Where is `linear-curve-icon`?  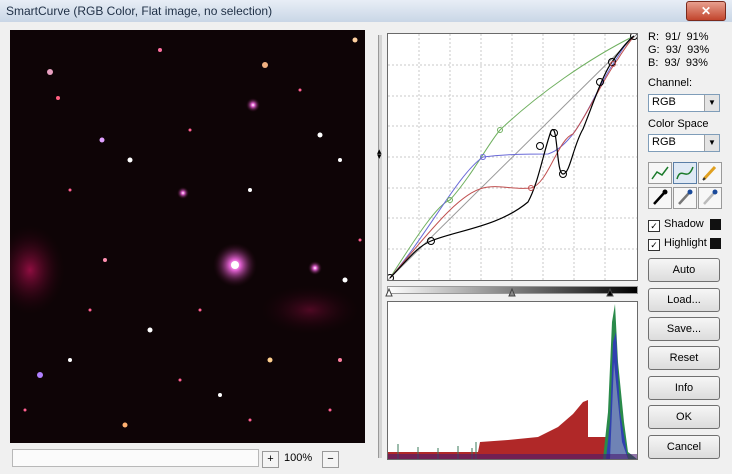 linear-curve-icon is located at coordinates (660, 173).